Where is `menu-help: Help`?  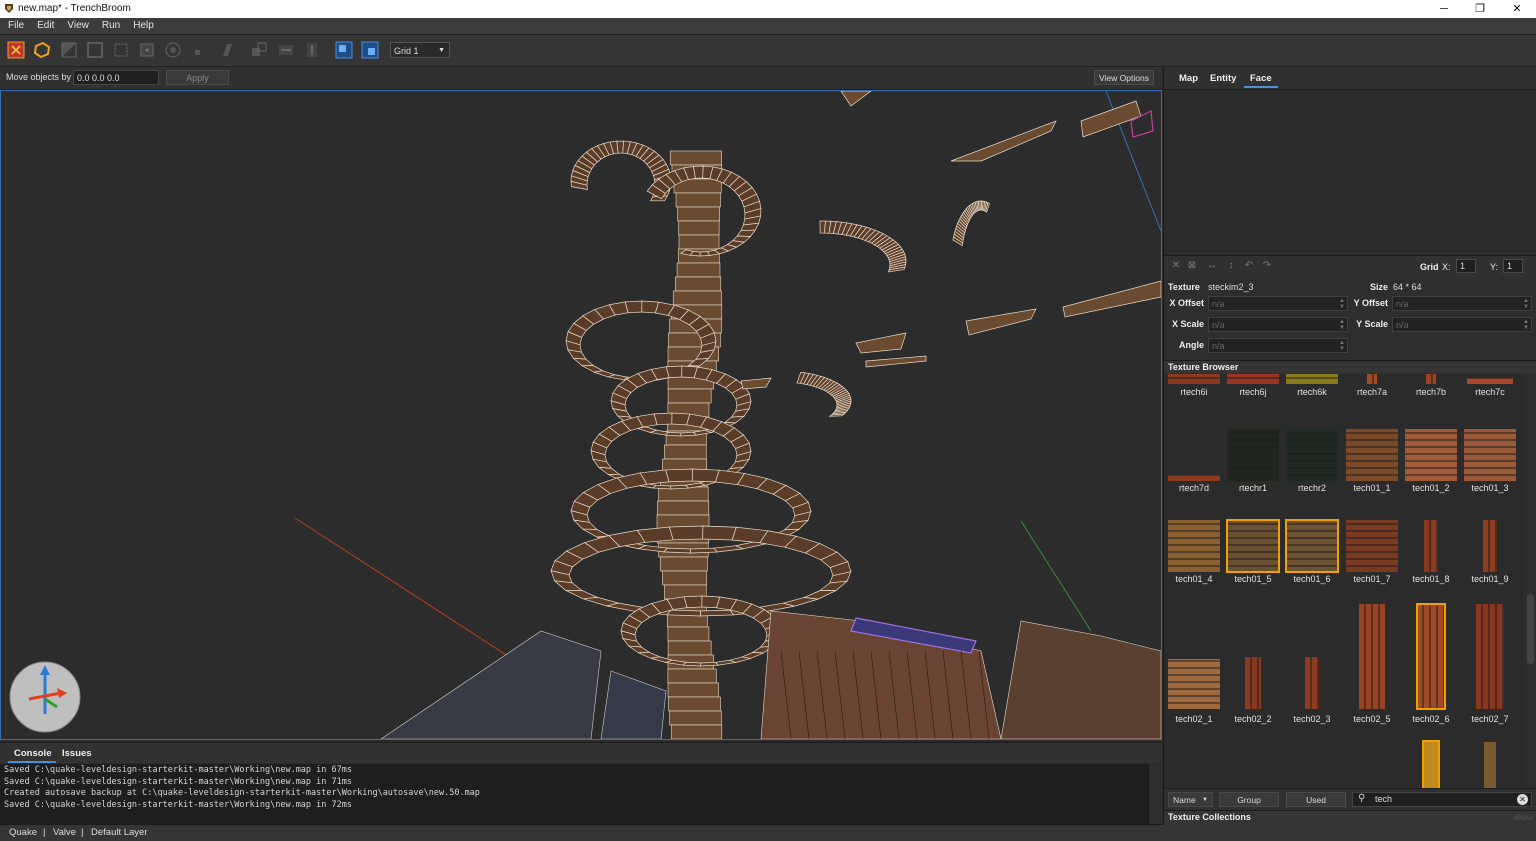
menu-help: Help is located at coordinates (142, 24).